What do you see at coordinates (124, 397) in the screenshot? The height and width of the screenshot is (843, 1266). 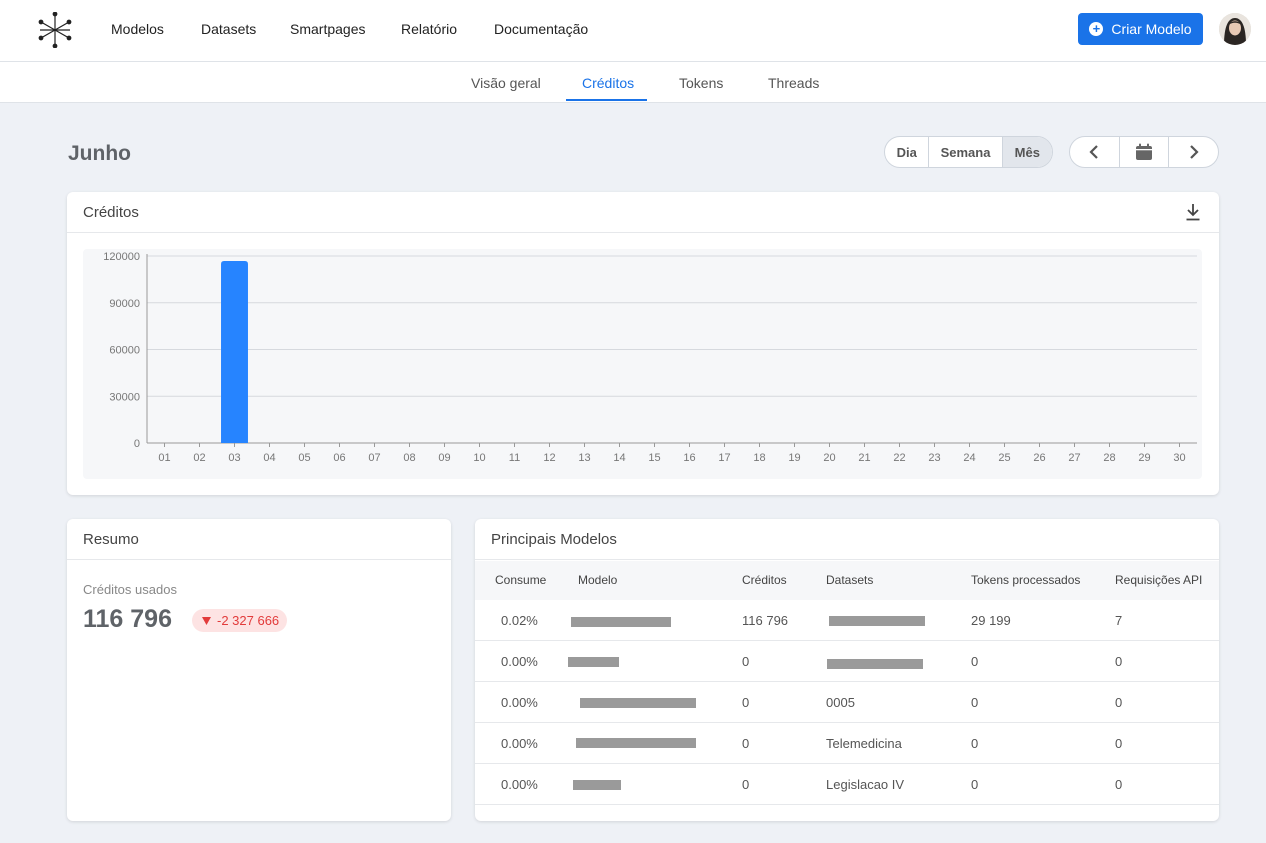 I see `y-tick-label: 30000` at bounding box center [124, 397].